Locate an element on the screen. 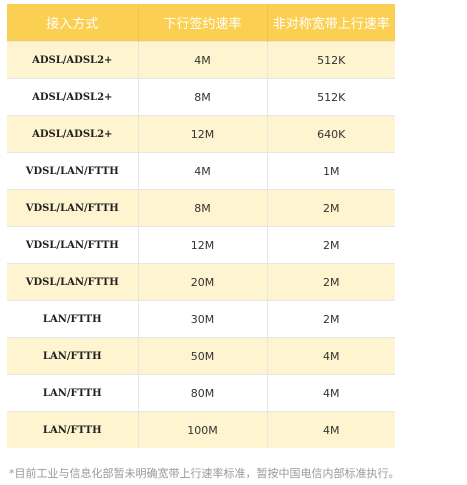 This screenshot has width=467, height=485. table-row: VDSL/LAN/FTTH 20M 2M is located at coordinates (201, 282).